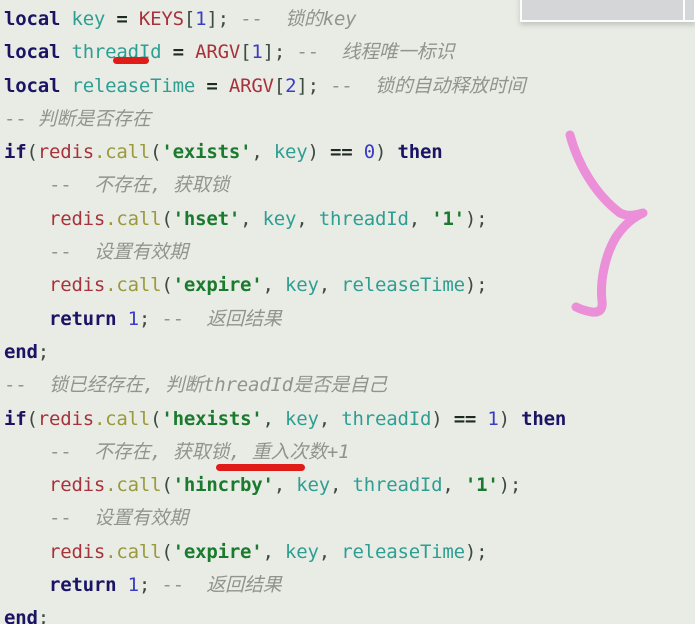 Image resolution: width=695 pixels, height=624 pixels. I want to click on code-line-10: return 1; -- 返回结果, so click(347, 319).